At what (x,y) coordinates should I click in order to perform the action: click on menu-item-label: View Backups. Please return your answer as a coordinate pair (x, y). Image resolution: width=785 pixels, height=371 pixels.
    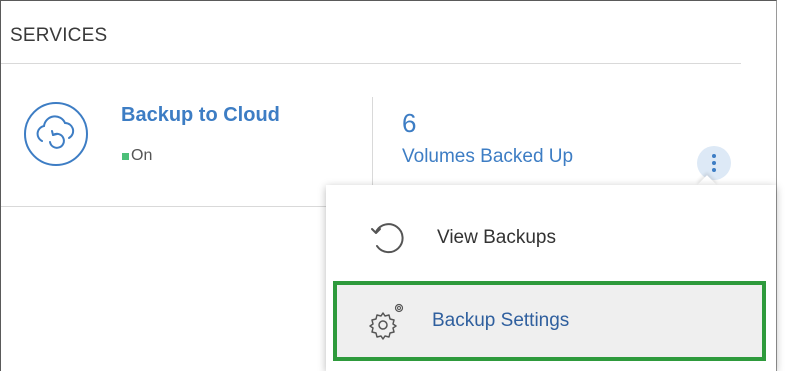
    Looking at the image, I should click on (496, 237).